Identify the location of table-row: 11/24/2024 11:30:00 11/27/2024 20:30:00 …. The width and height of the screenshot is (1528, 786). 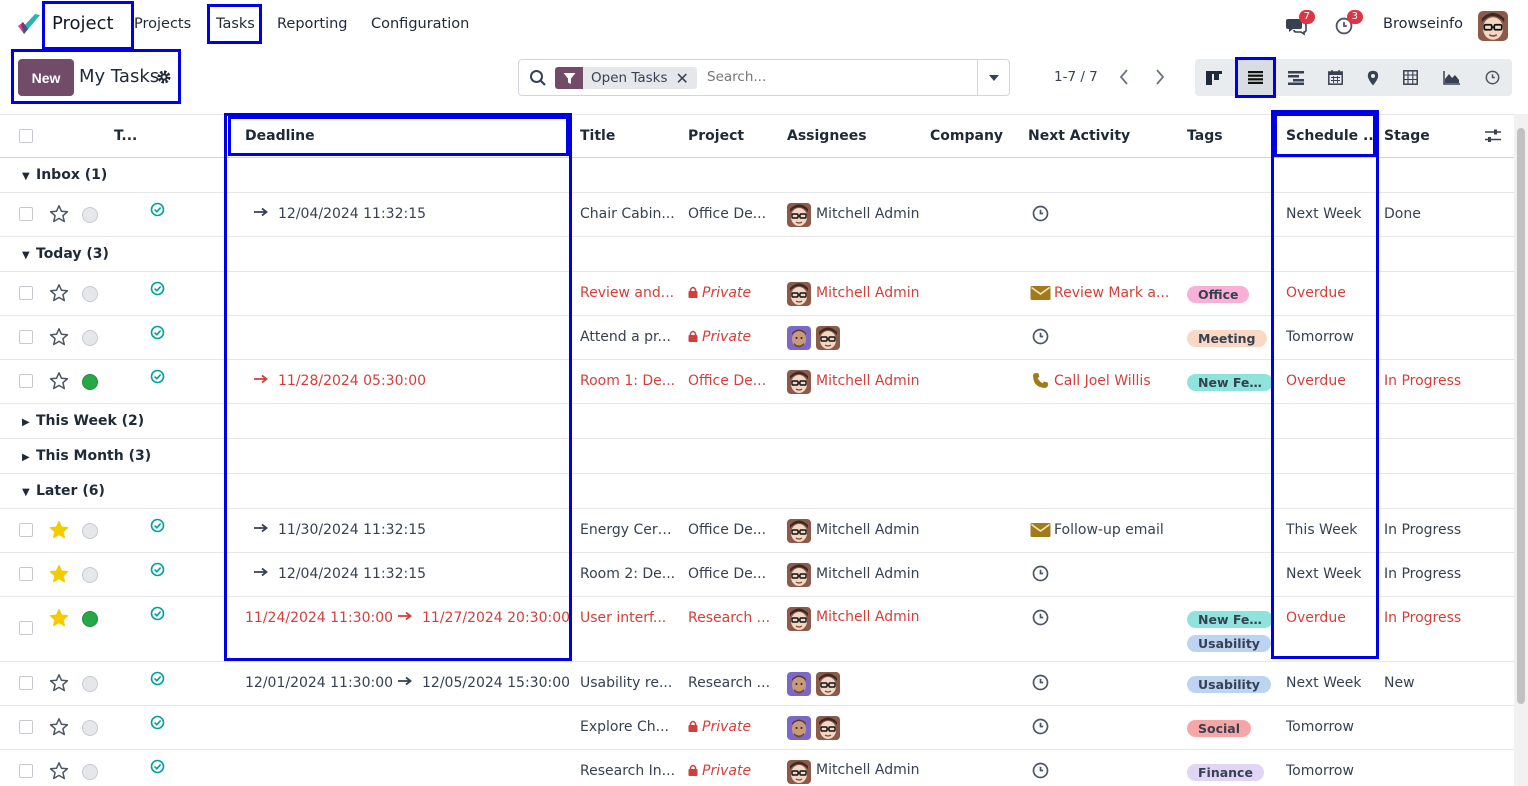
(757, 629).